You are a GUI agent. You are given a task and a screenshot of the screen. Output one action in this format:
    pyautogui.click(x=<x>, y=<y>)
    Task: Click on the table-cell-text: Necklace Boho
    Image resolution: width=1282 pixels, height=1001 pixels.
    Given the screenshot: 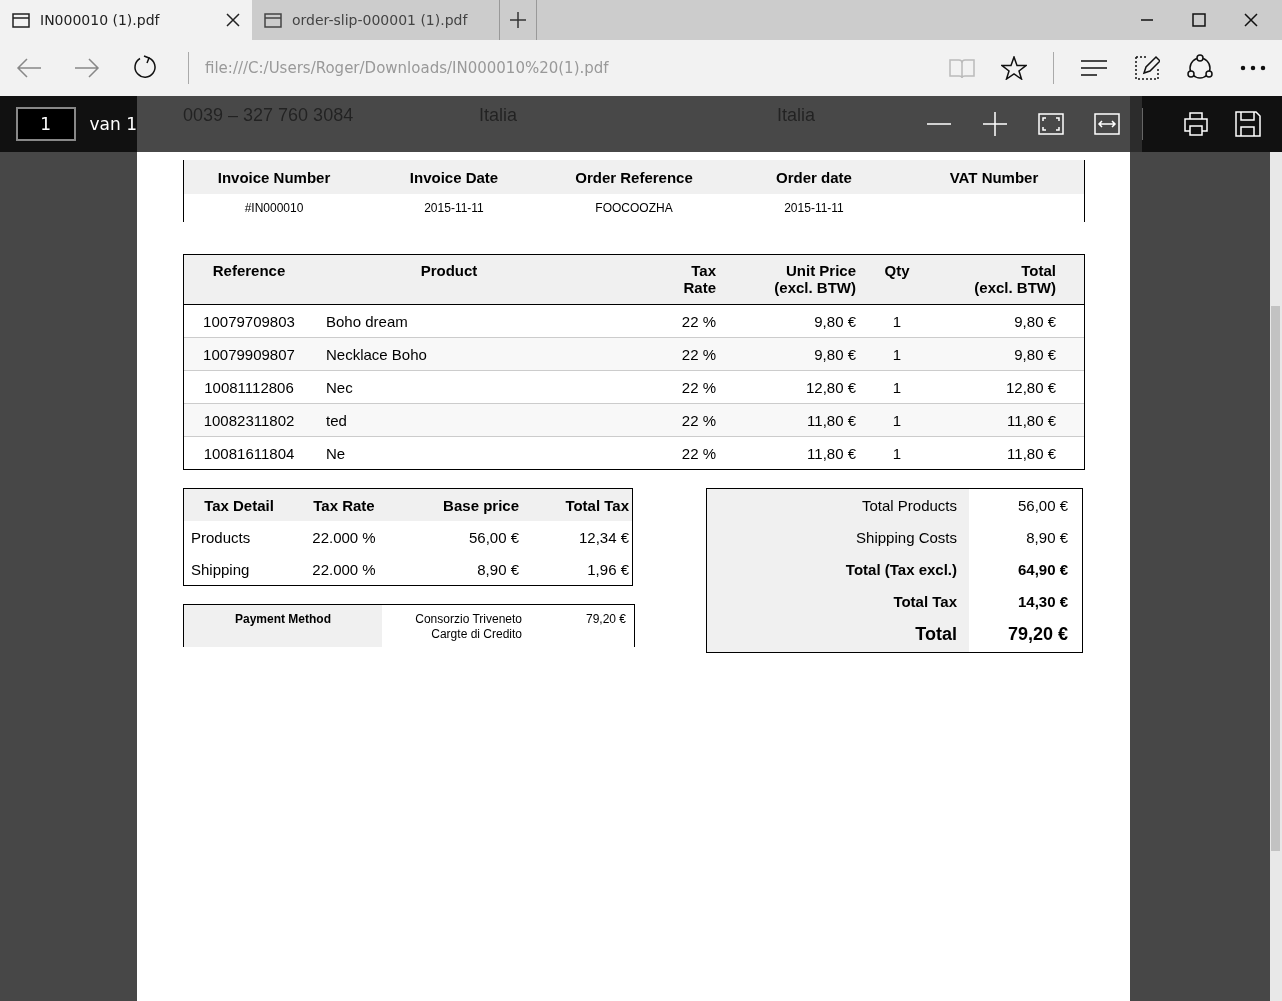 What is the action you would take?
    pyautogui.click(x=376, y=354)
    